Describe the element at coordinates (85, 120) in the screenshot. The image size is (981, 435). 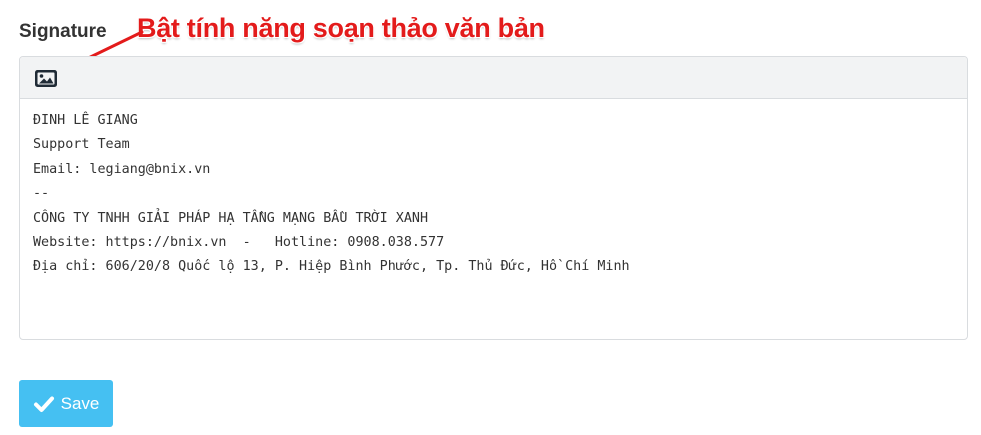
I see `signature-line: ĐINH LÊ GIANG` at that location.